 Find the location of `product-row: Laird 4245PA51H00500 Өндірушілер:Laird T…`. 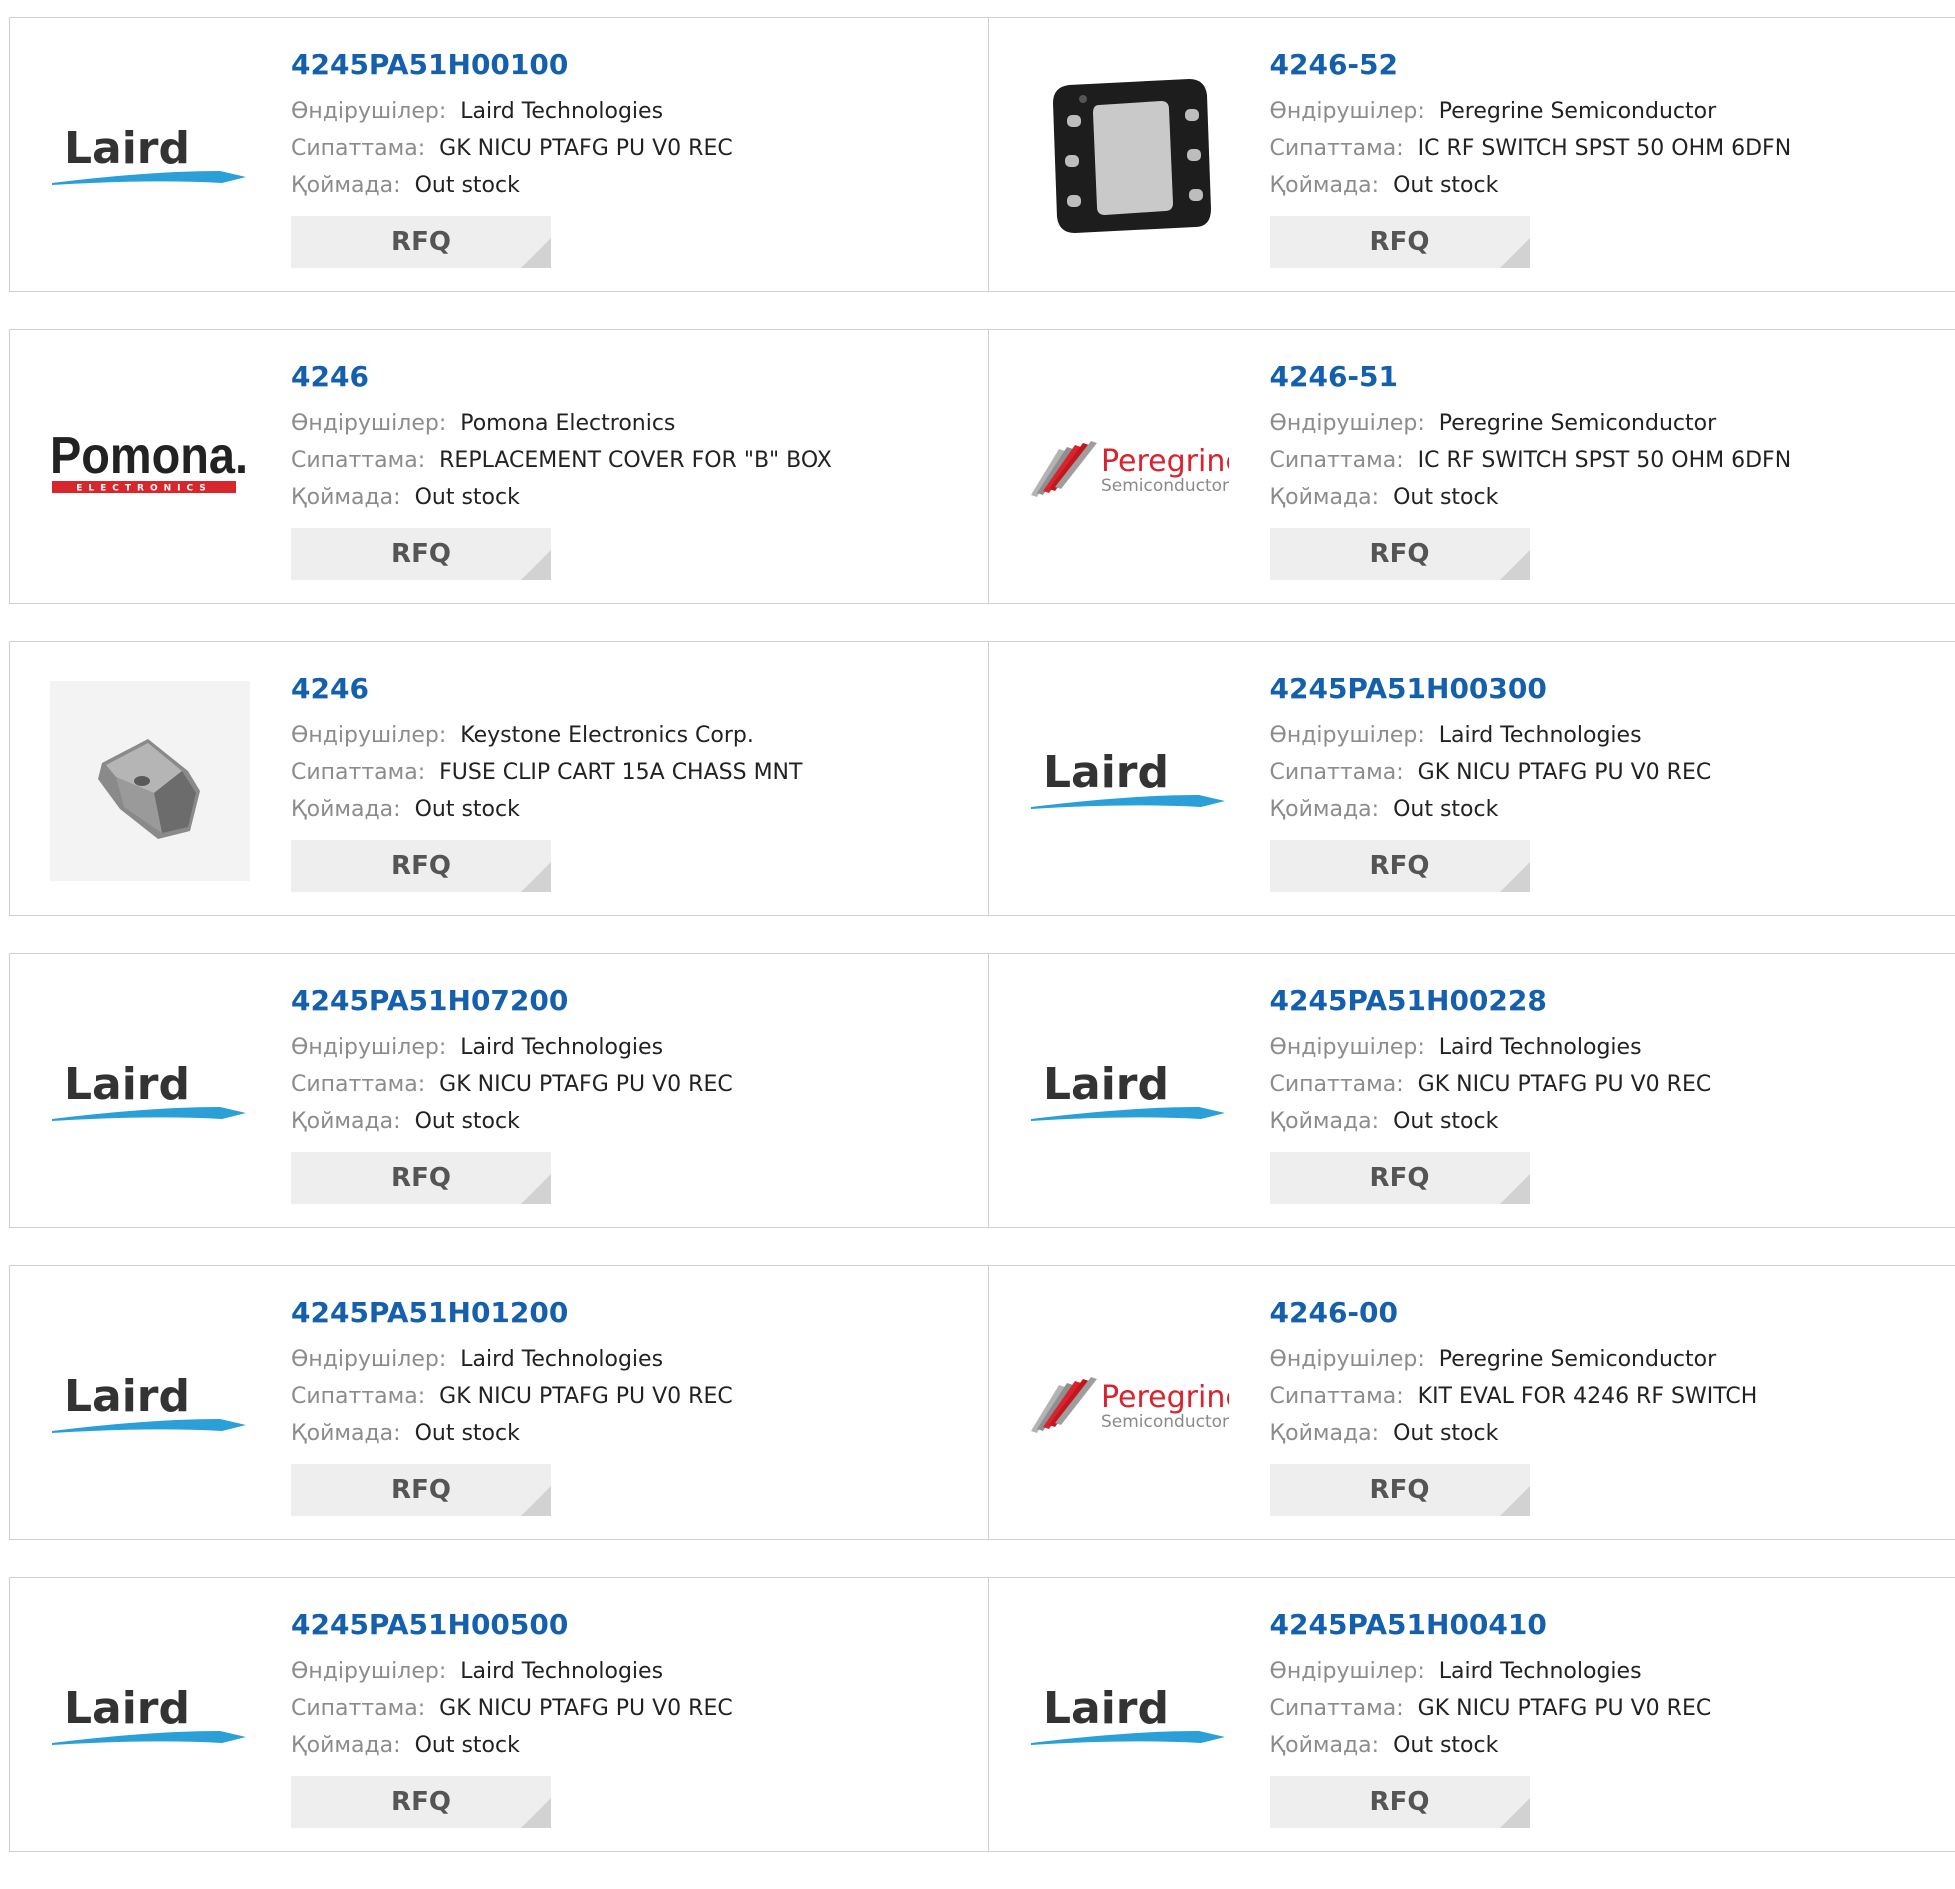

product-row: Laird 4245PA51H00500 Өндірушілер:Laird T… is located at coordinates (982, 1714).